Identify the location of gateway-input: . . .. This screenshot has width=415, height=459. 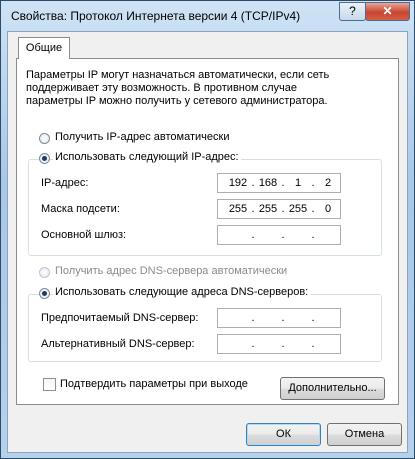
(279, 235).